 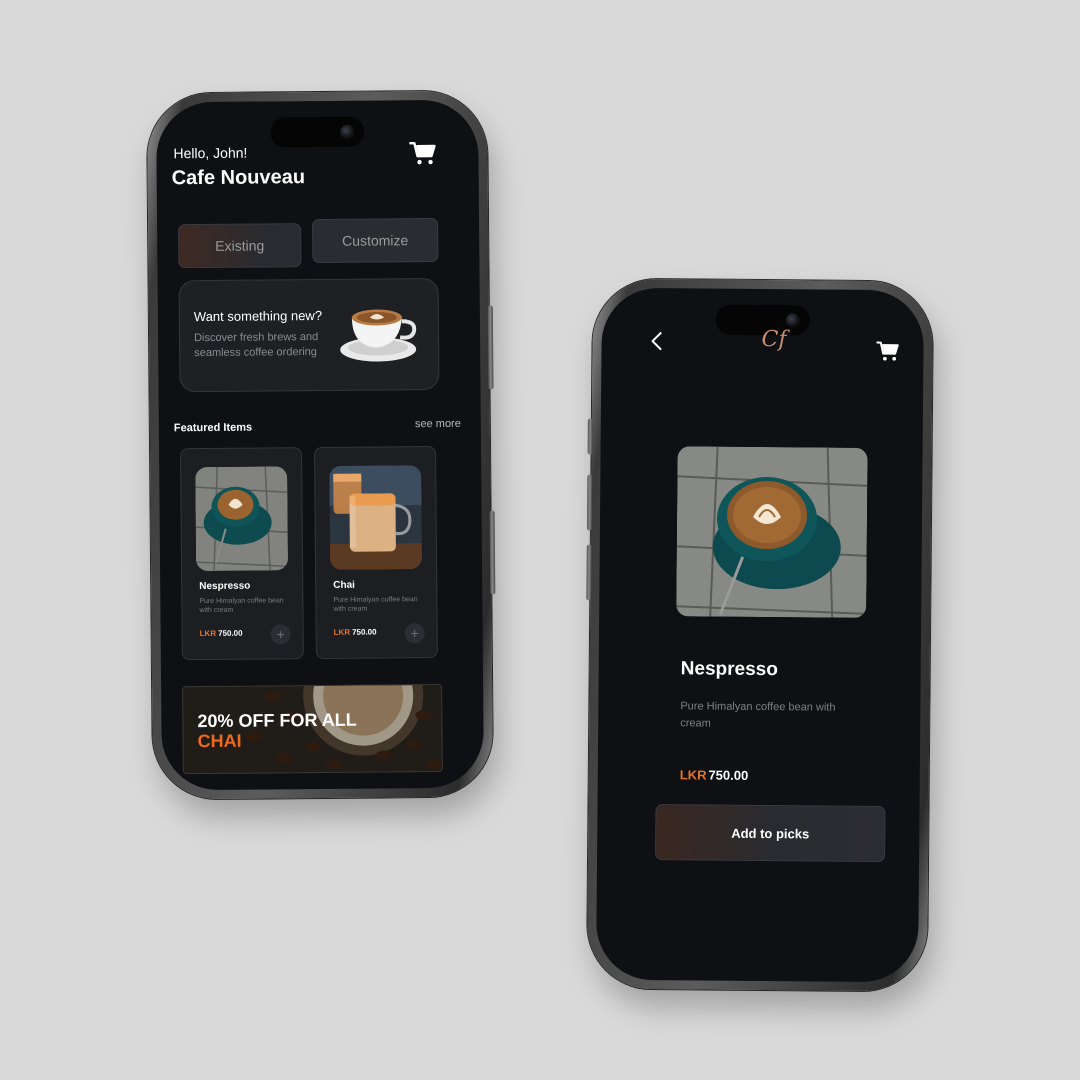 What do you see at coordinates (490, 347) in the screenshot?
I see `power-button` at bounding box center [490, 347].